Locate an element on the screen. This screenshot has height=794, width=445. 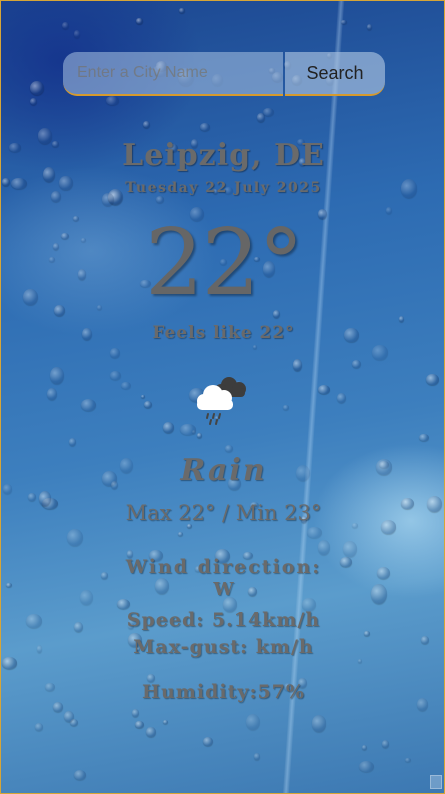
search-button: Search is located at coordinates (335, 74).